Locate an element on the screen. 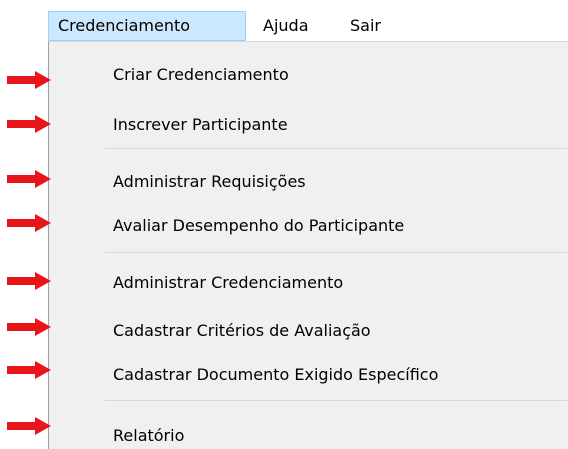  menu-item-label: Administrar Credenciamento is located at coordinates (228, 282).